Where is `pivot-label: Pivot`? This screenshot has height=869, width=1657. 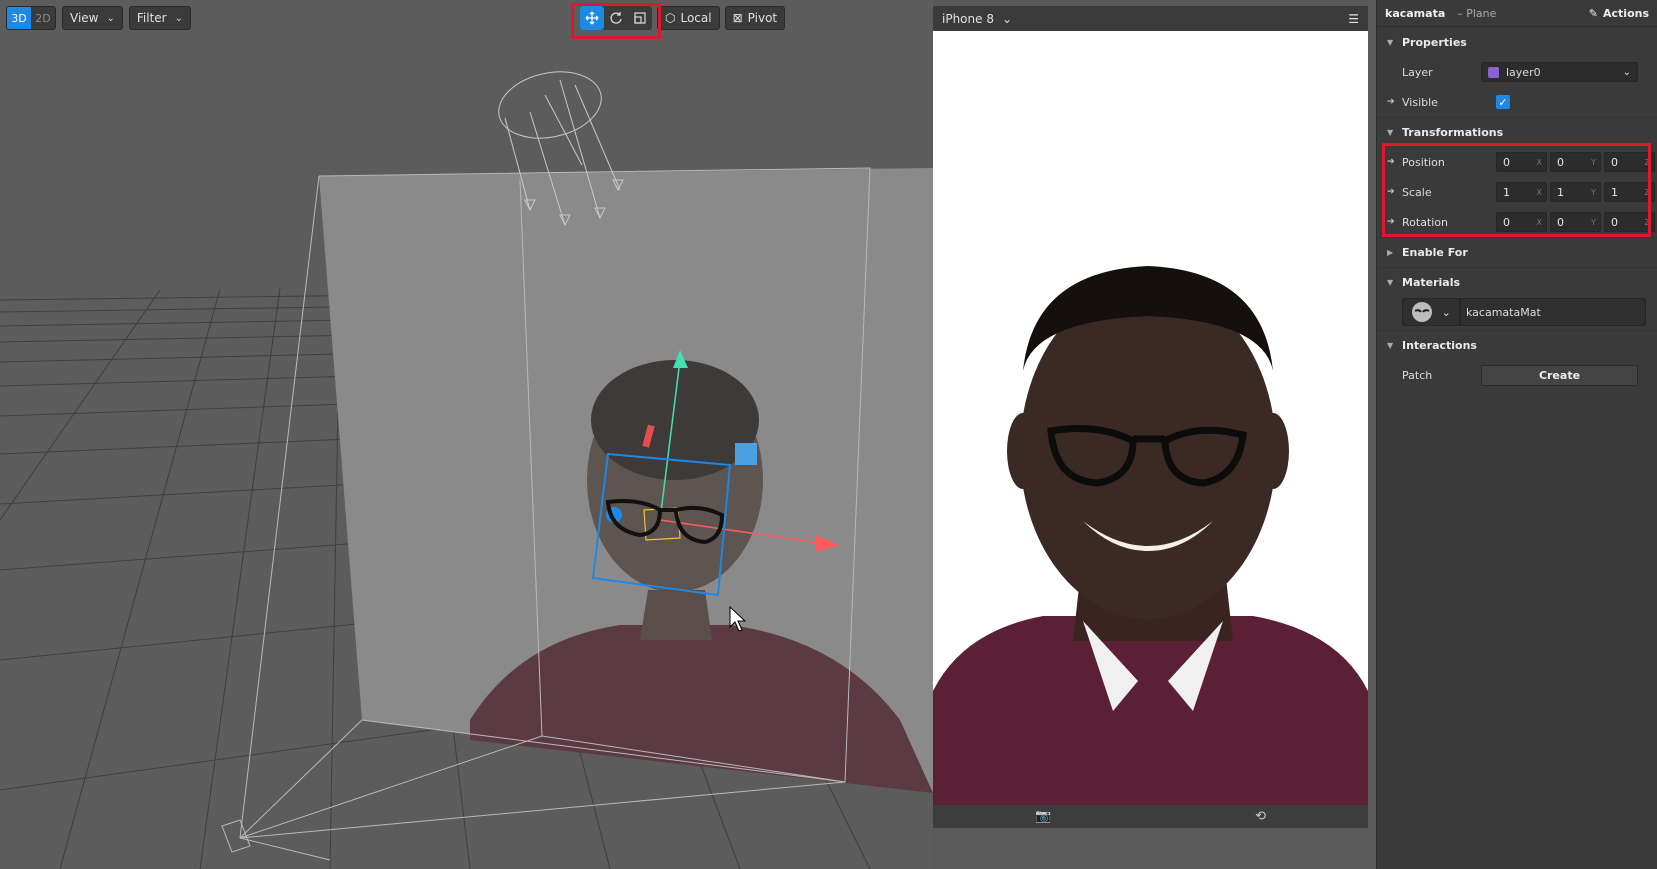 pivot-label: Pivot is located at coordinates (762, 18).